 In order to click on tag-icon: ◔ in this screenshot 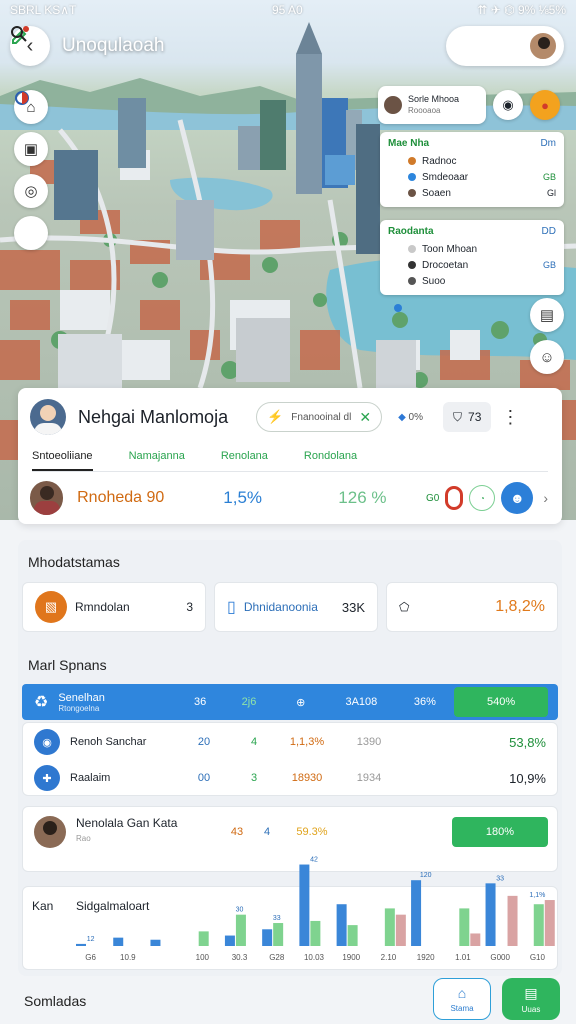, I will do `click(482, 498)`.